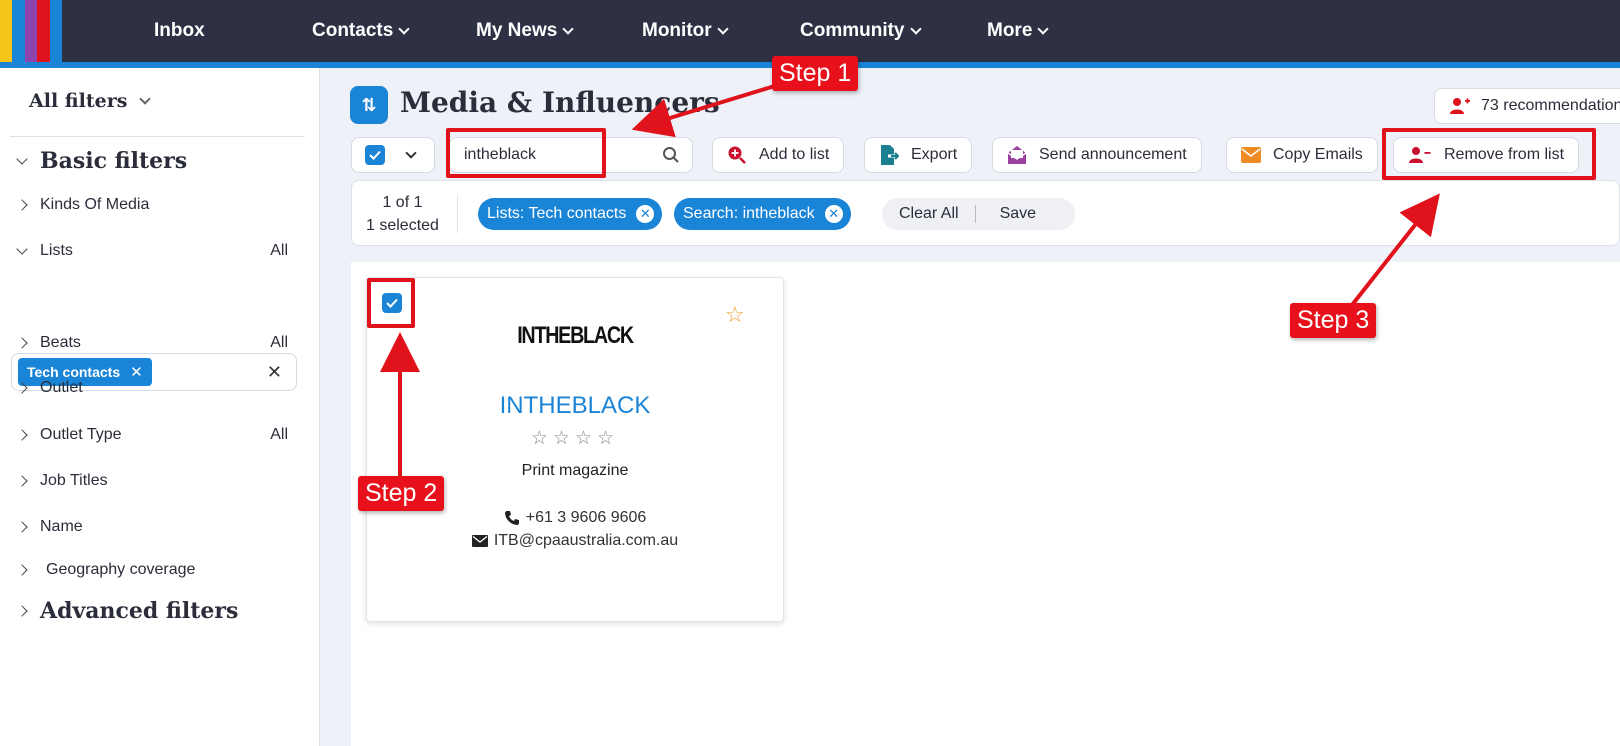 The height and width of the screenshot is (746, 1620). I want to click on add-to-list-button: Add to list, so click(778, 155).